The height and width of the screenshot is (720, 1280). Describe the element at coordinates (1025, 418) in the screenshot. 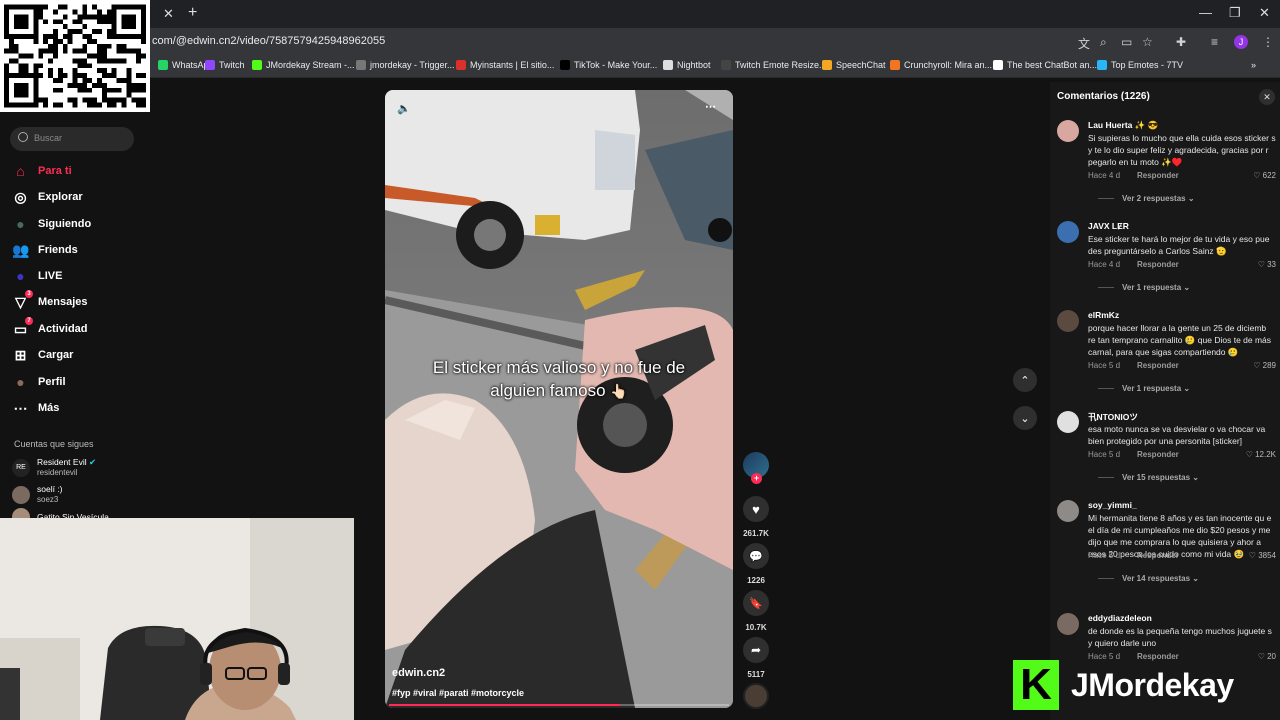

I see `next-video-button: ⌄` at that location.